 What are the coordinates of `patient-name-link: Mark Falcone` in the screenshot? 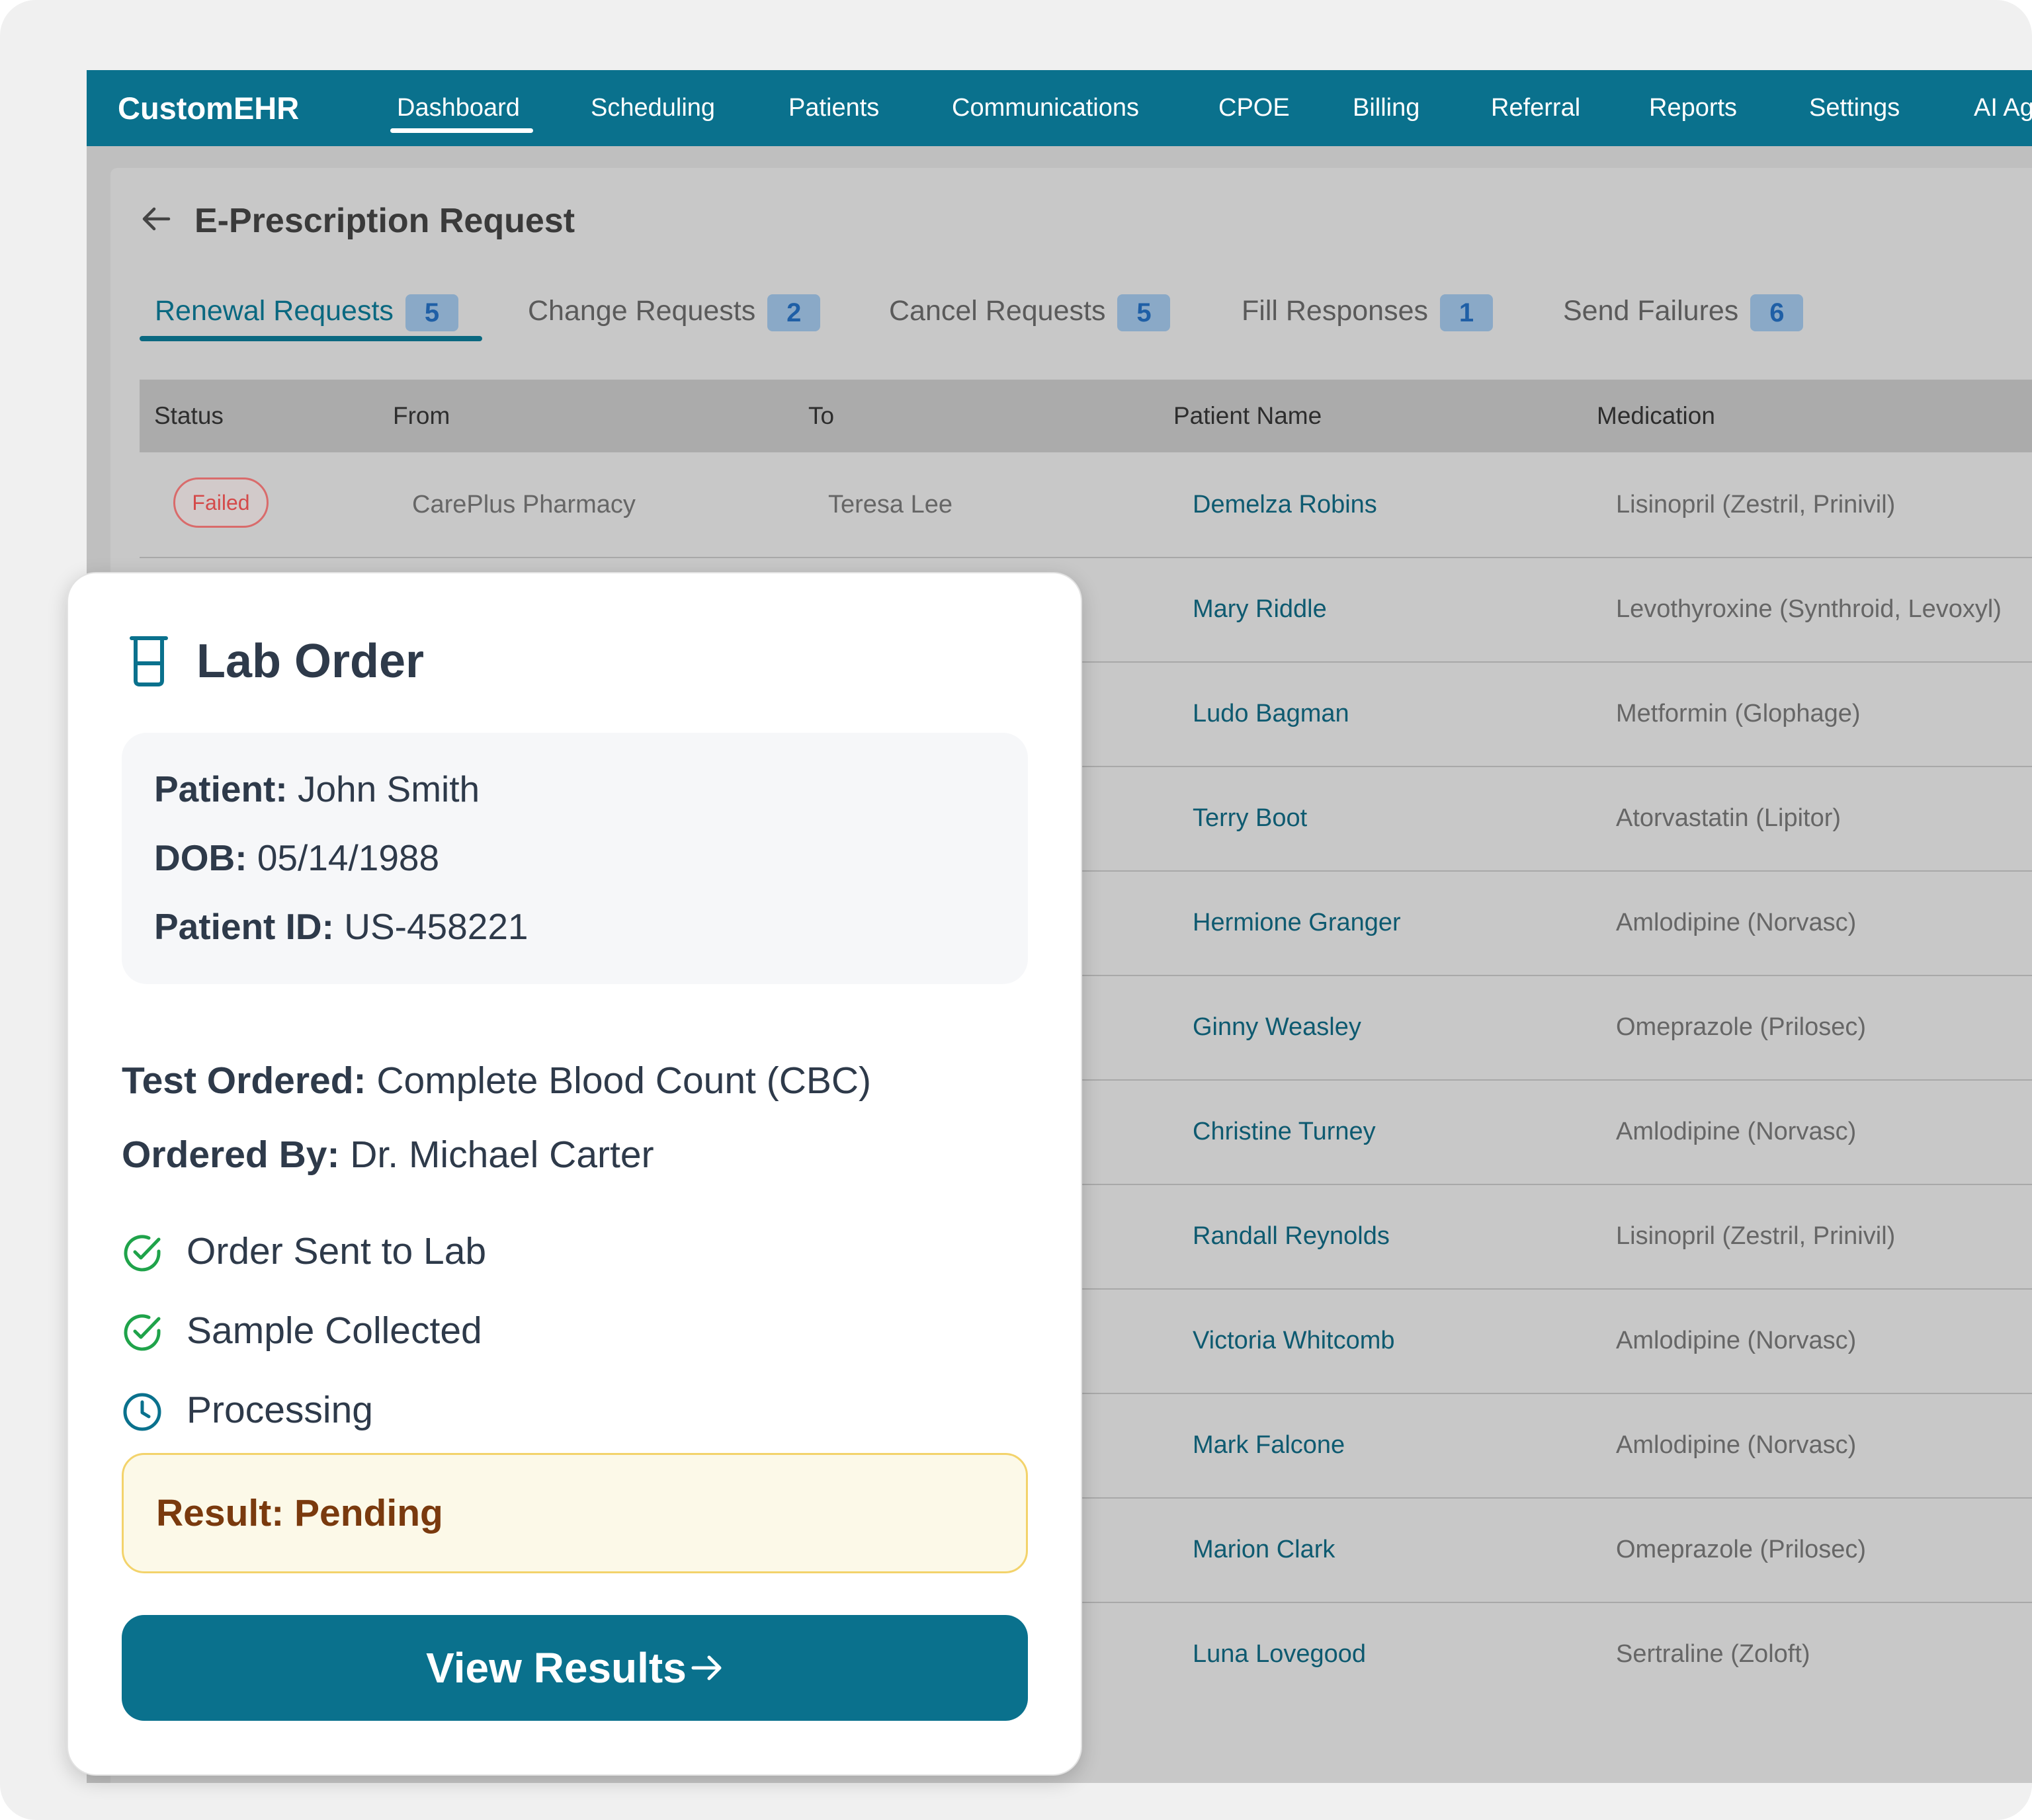 It's located at (1269, 1445).